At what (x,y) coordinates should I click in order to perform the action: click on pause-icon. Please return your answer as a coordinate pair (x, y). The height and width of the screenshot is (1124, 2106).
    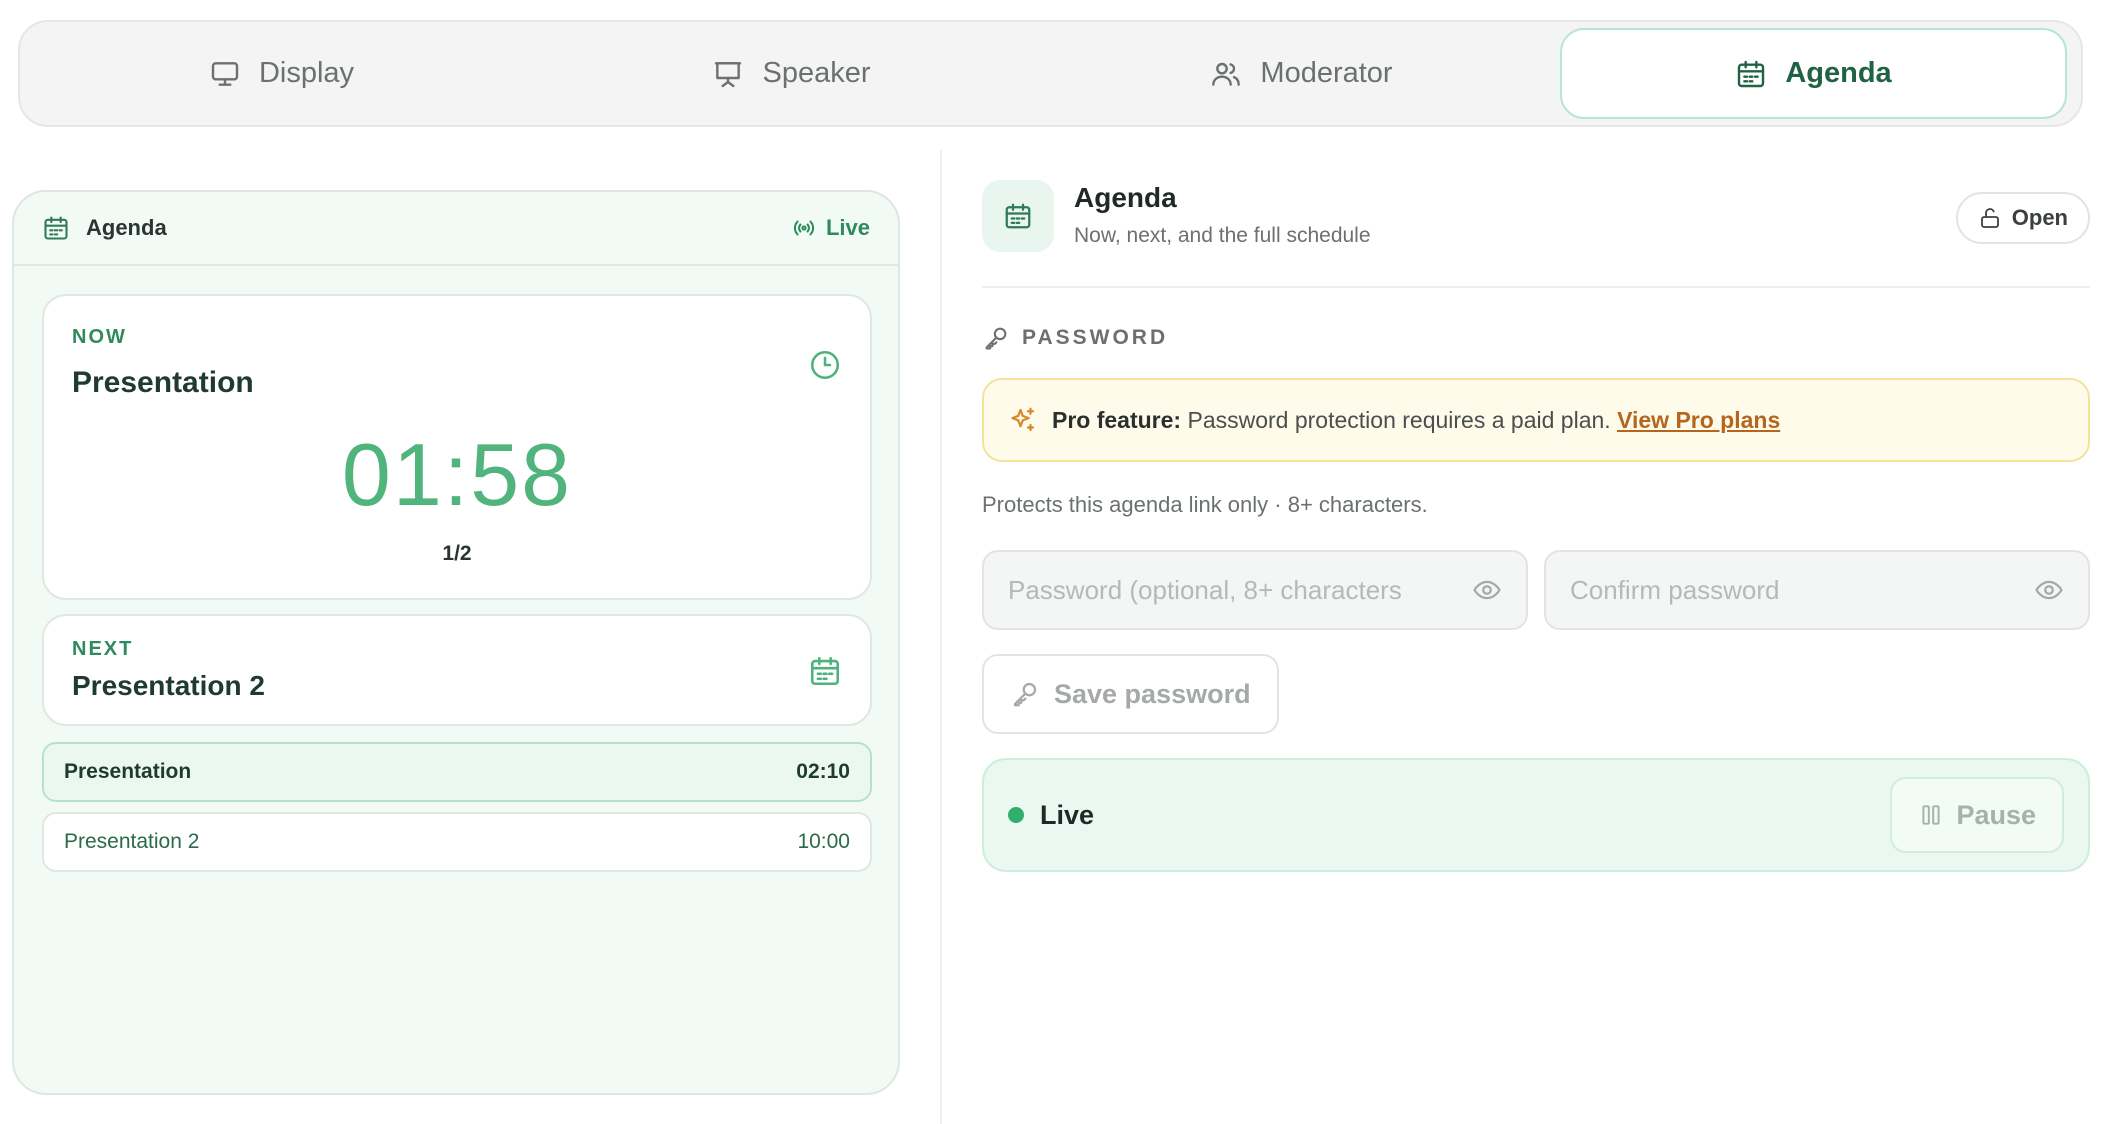
    Looking at the image, I should click on (1931, 815).